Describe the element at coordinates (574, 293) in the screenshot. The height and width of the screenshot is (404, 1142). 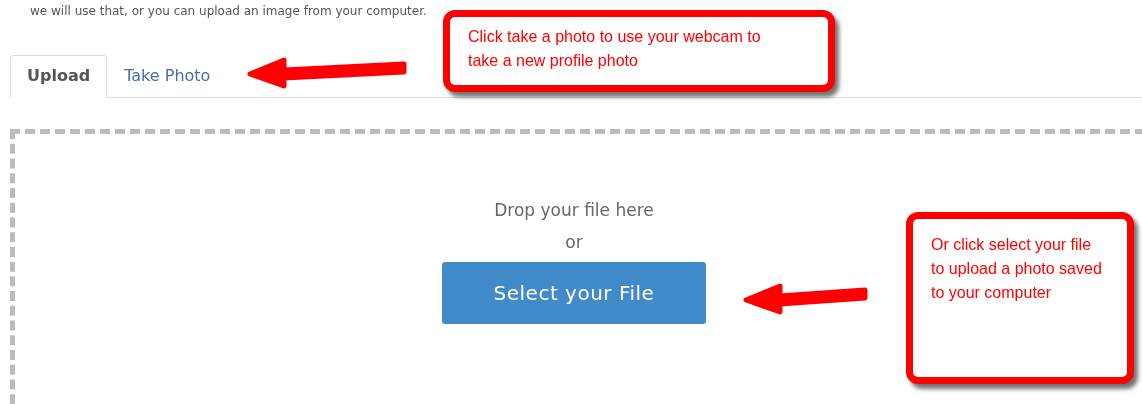
I see `select-file-button: Select your File` at that location.